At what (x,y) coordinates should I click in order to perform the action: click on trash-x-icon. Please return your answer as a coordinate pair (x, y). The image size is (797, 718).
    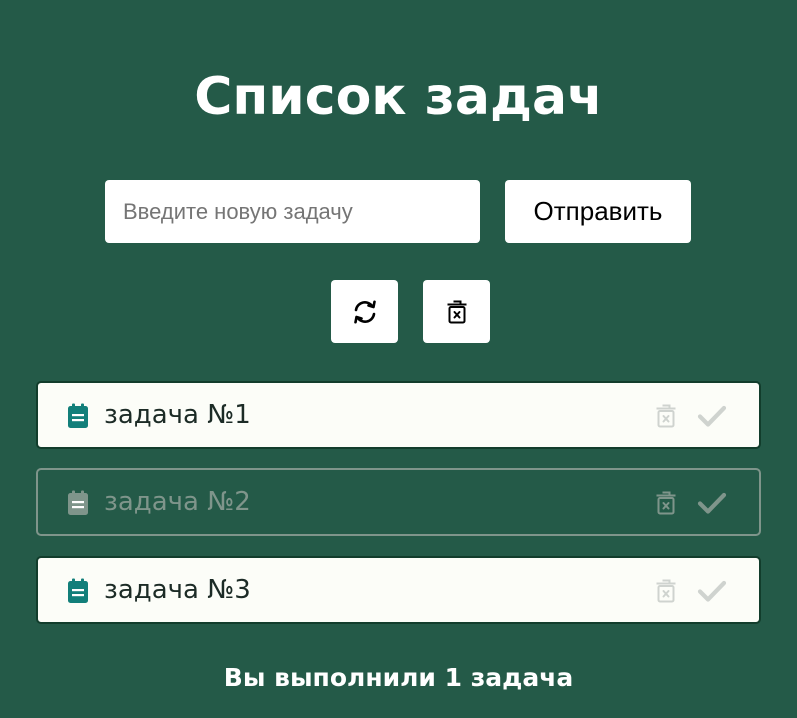
    Looking at the image, I should click on (456, 311).